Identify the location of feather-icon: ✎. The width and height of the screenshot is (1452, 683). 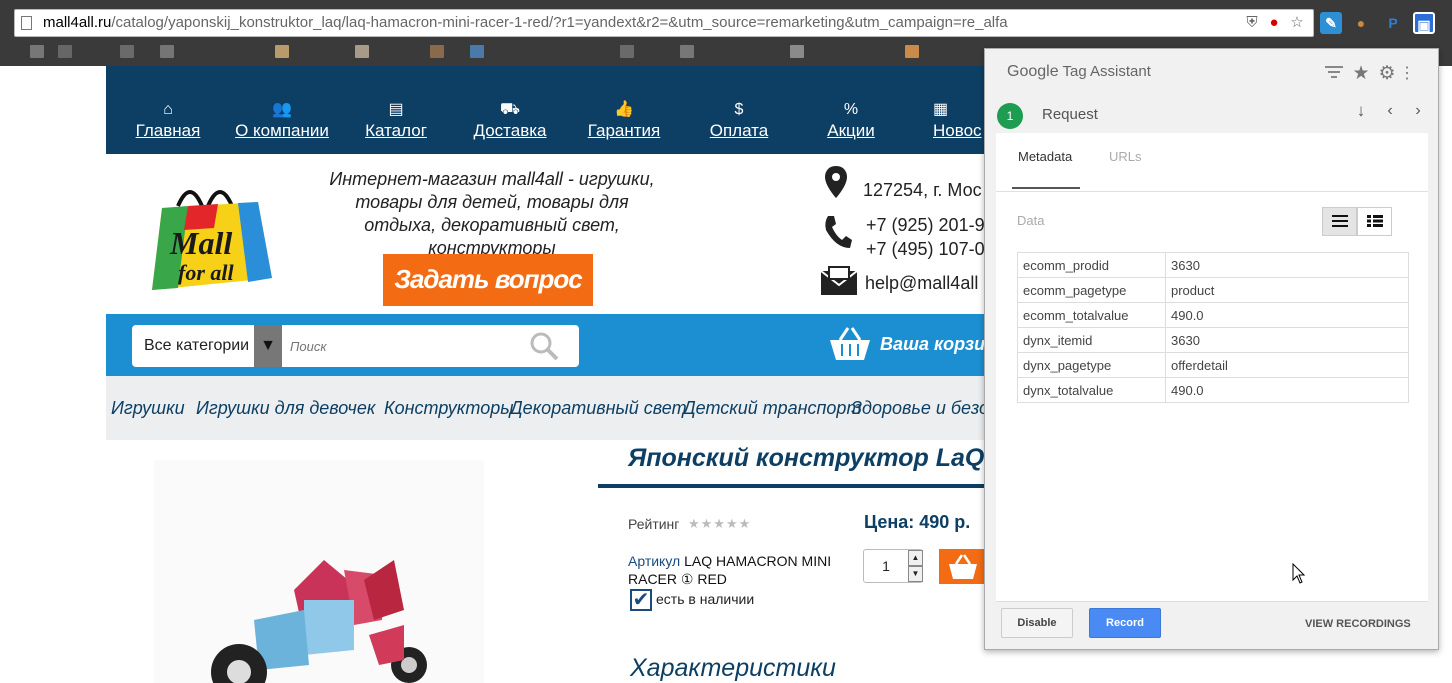
(1331, 23).